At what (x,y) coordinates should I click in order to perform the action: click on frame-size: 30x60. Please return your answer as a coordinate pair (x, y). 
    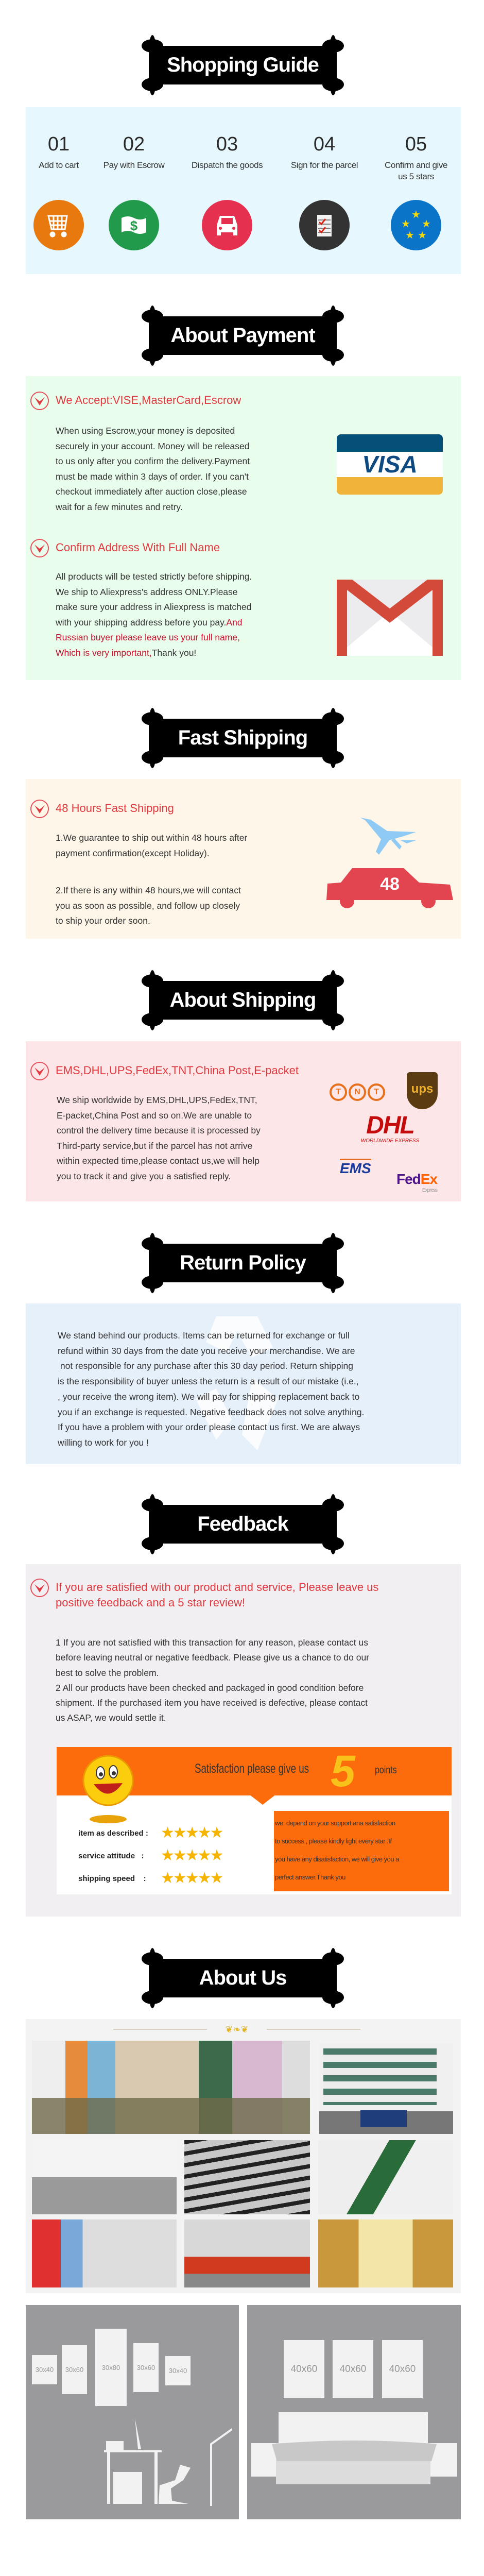
    Looking at the image, I should click on (74, 2369).